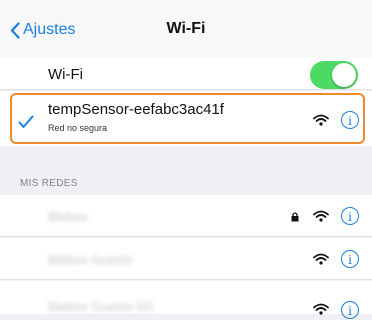 The width and height of the screenshot is (372, 320). I want to click on network-name: Blebox, so click(68, 216).